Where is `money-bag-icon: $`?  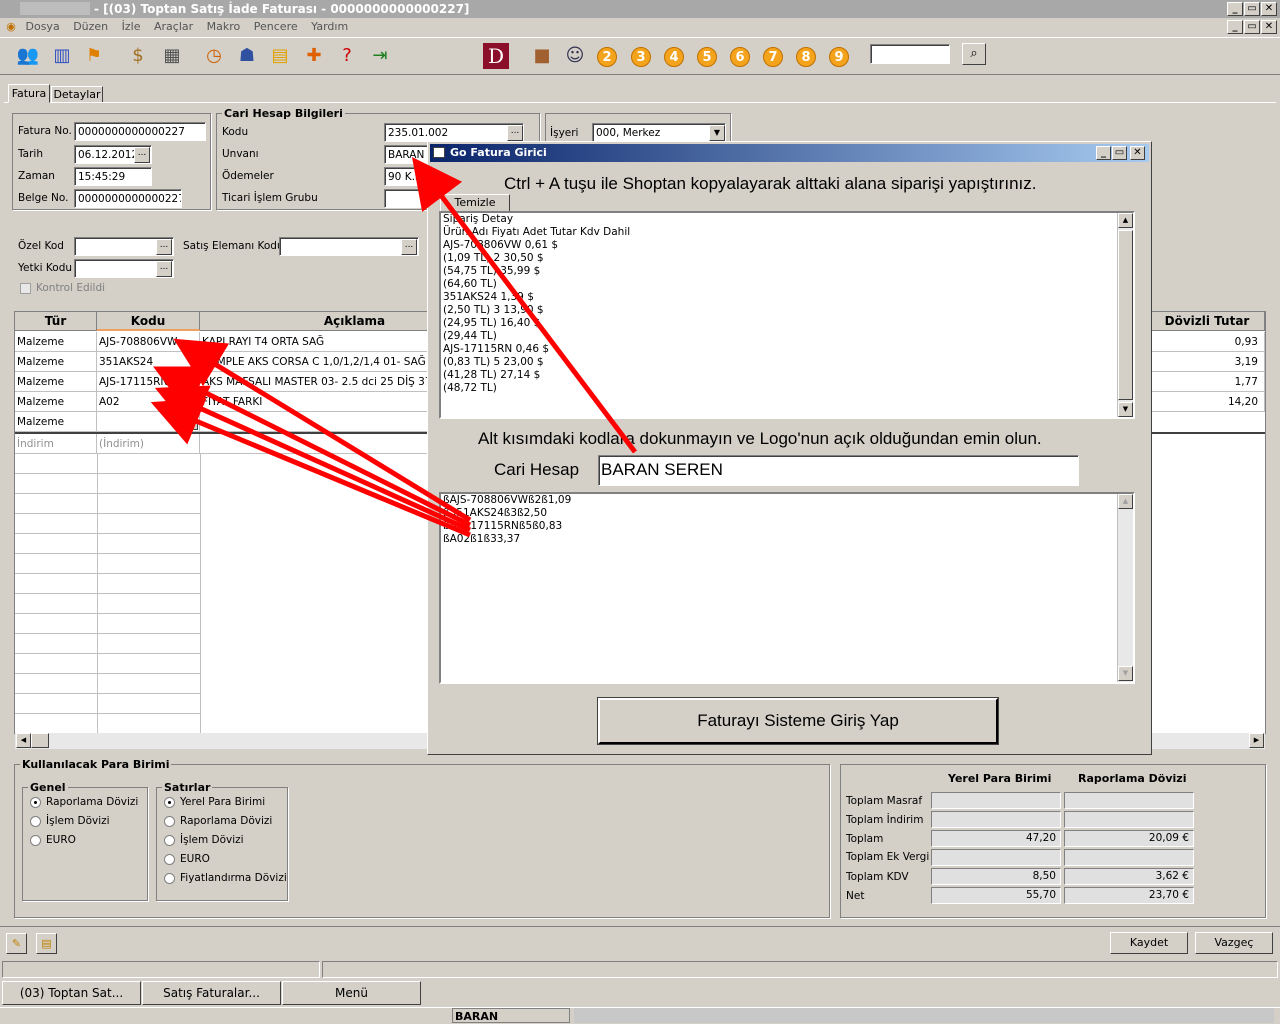 money-bag-icon: $ is located at coordinates (138, 56).